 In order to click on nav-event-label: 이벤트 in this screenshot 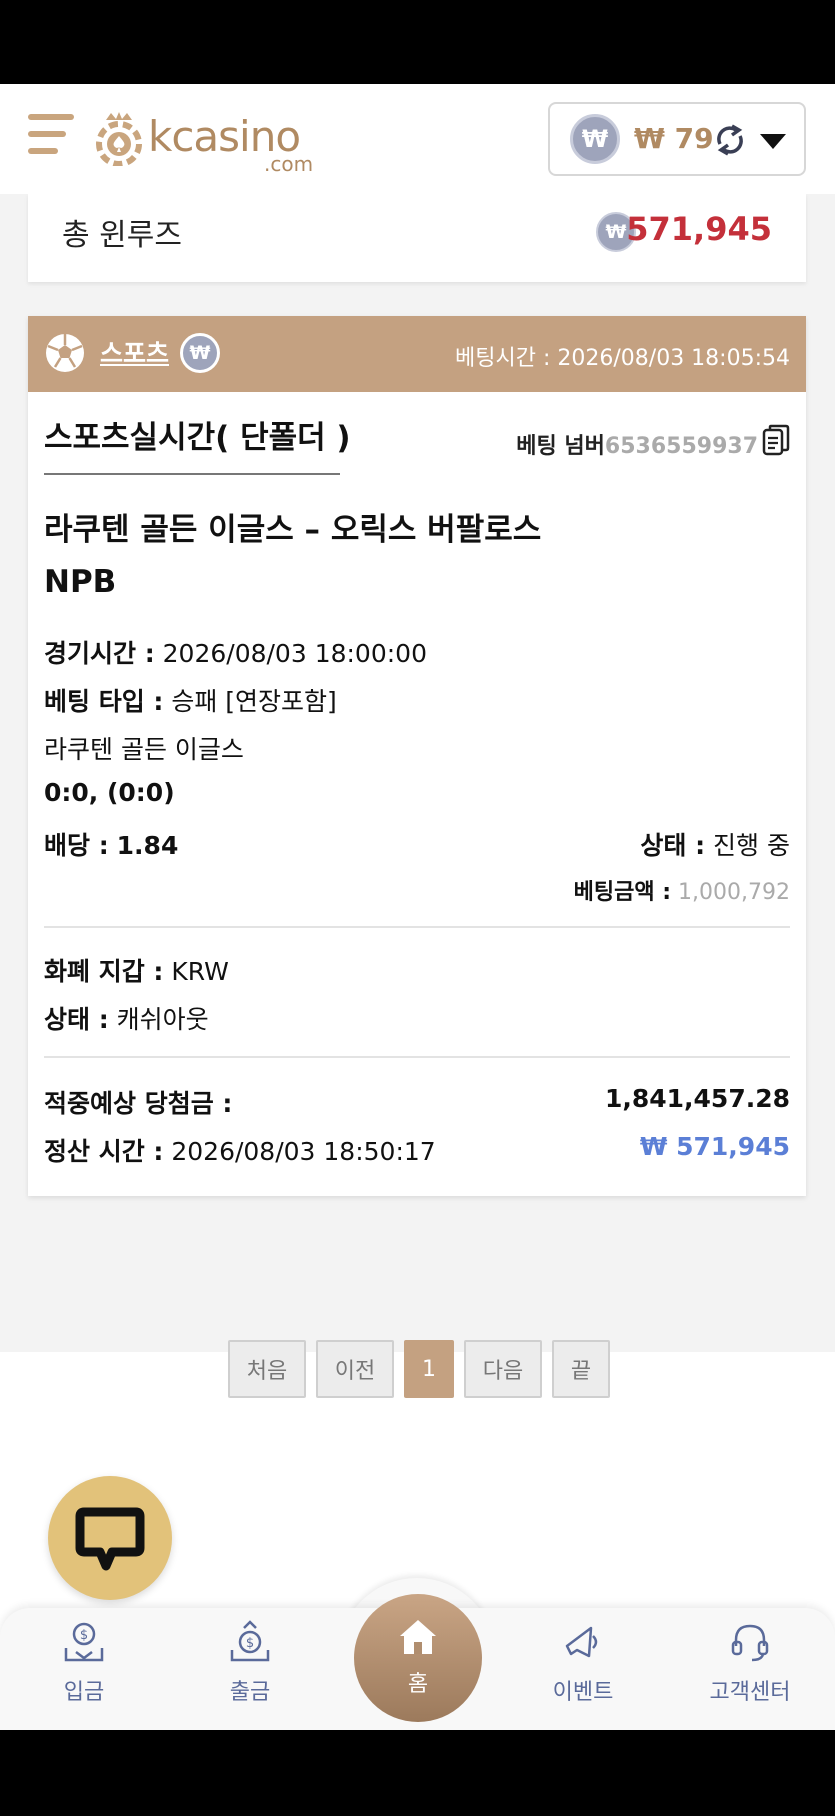, I will do `click(583, 1692)`.